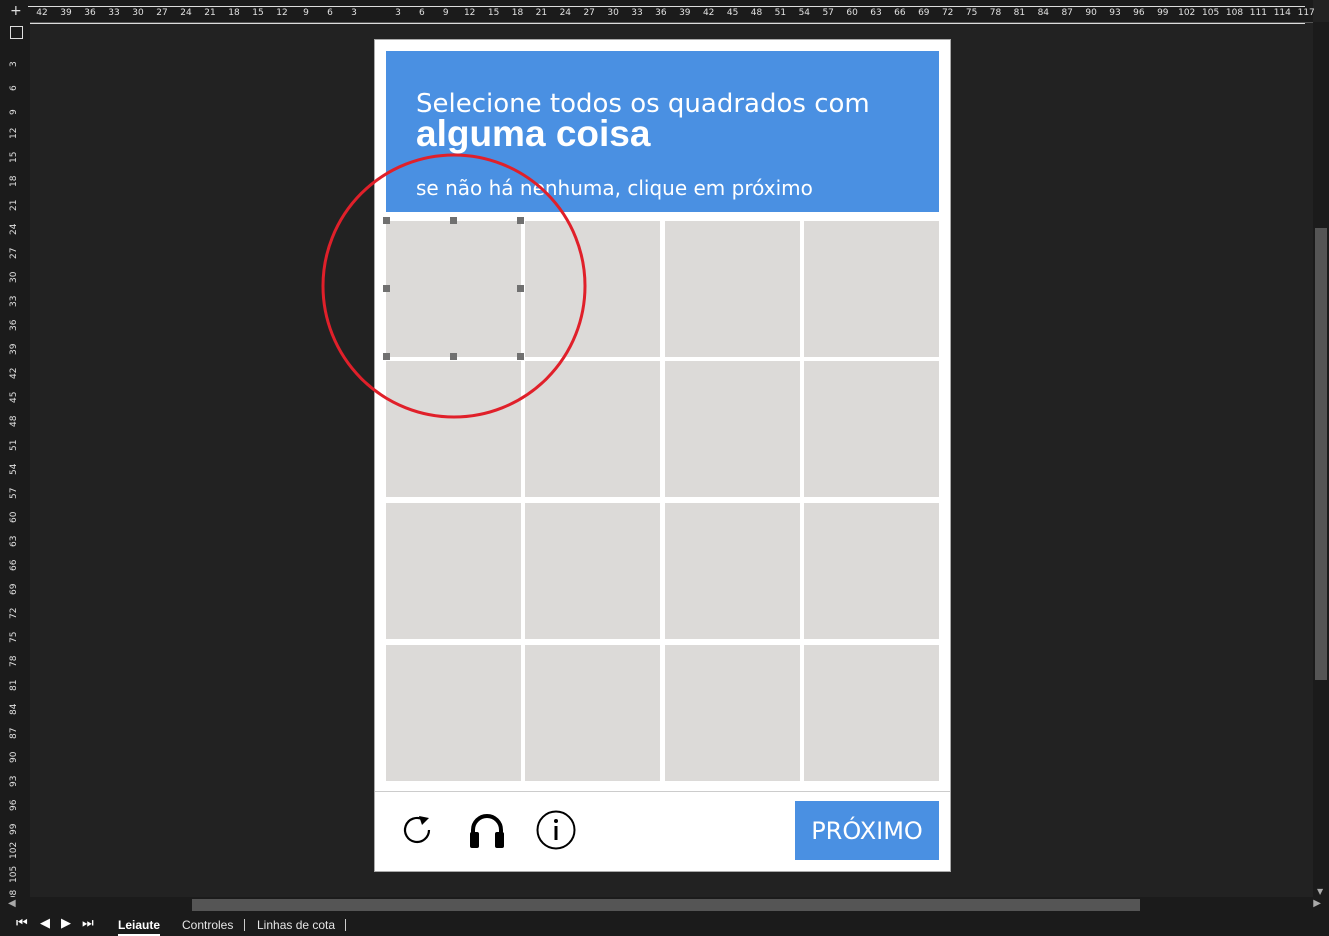 This screenshot has width=1329, height=936. I want to click on tab-separator, so click(244, 925).